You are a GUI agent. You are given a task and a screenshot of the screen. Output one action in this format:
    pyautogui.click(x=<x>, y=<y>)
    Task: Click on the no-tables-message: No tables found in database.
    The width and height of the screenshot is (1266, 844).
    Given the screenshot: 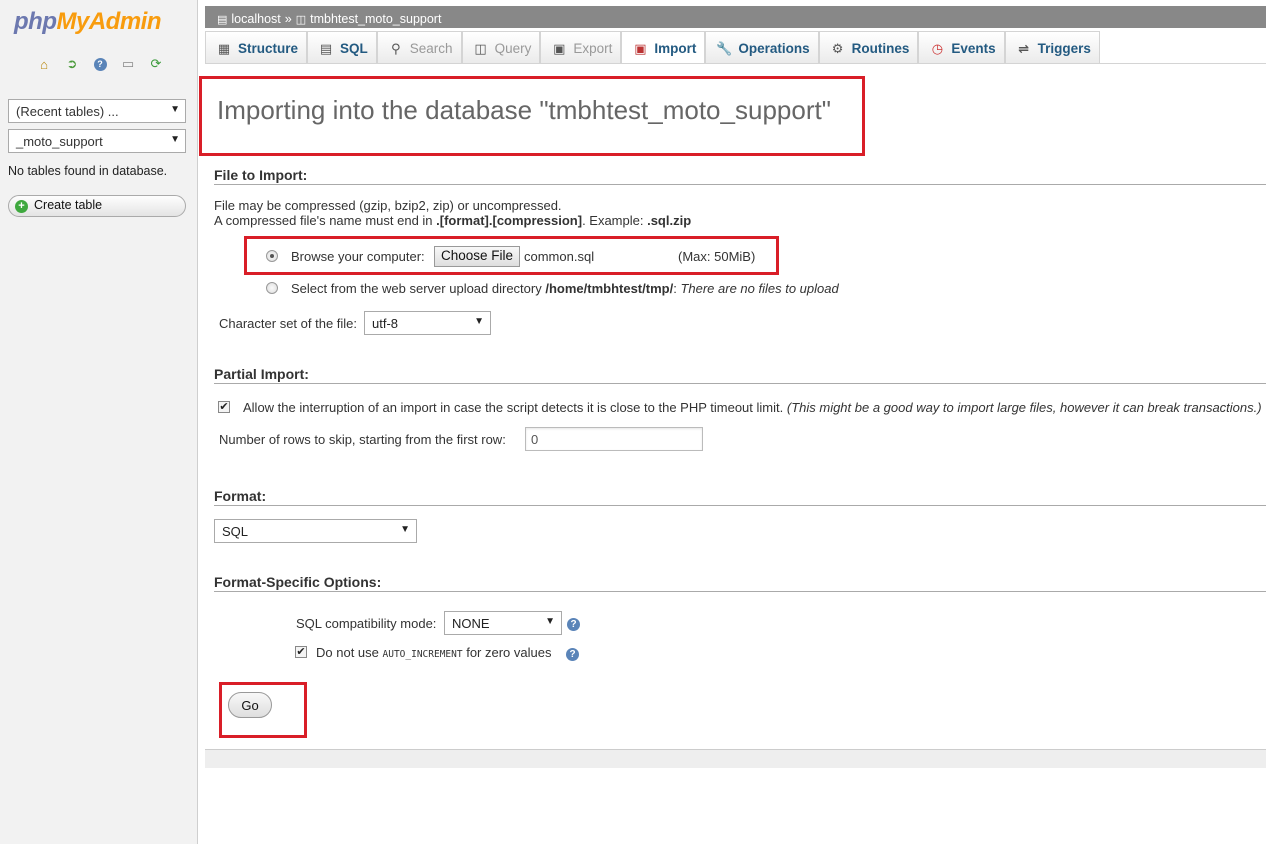 What is the action you would take?
    pyautogui.click(x=88, y=171)
    